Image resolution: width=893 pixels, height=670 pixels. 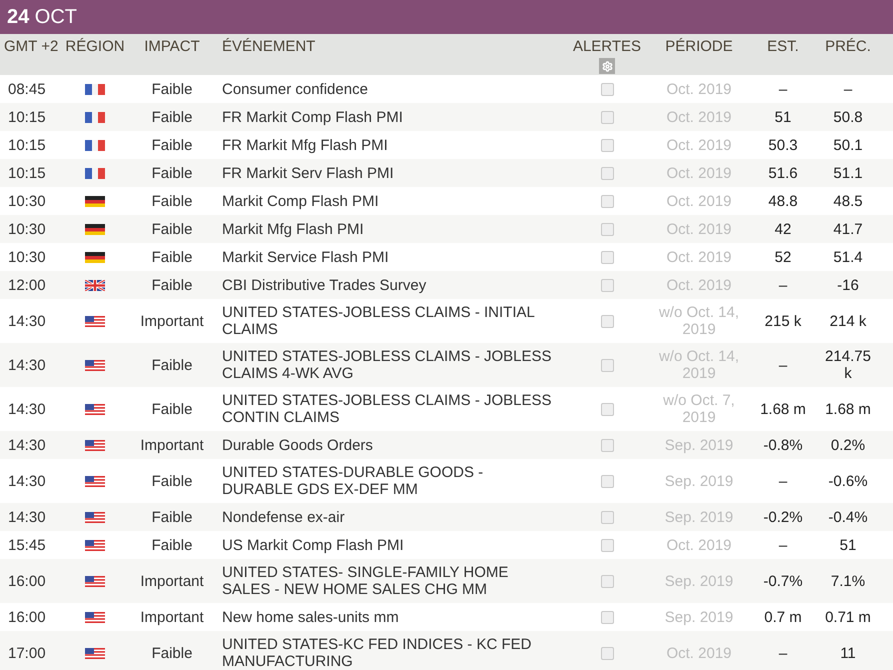 I want to click on previous-cell: 48.5, so click(x=848, y=201).